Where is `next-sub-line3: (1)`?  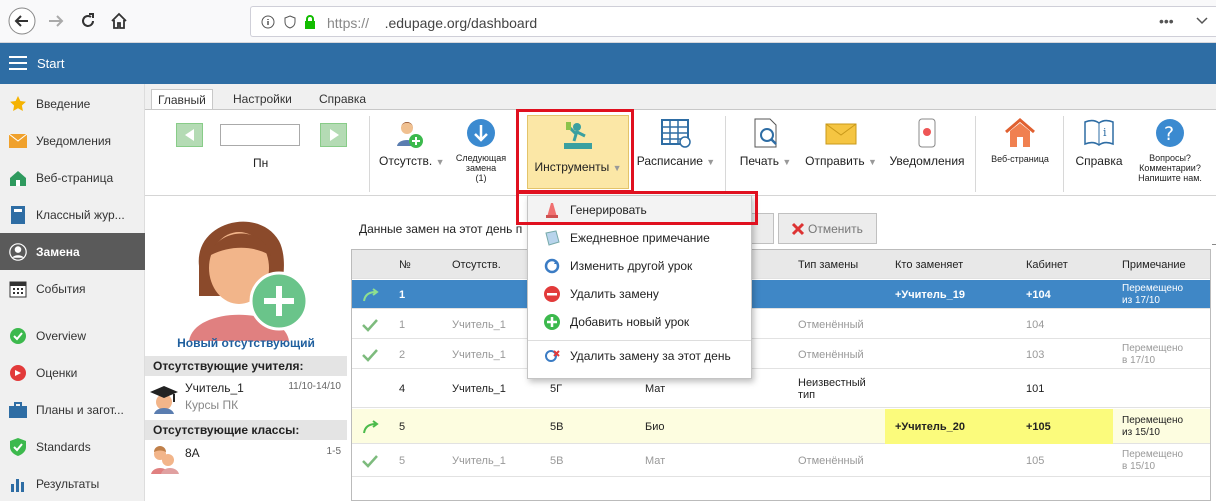 next-sub-line3: (1) is located at coordinates (481, 178).